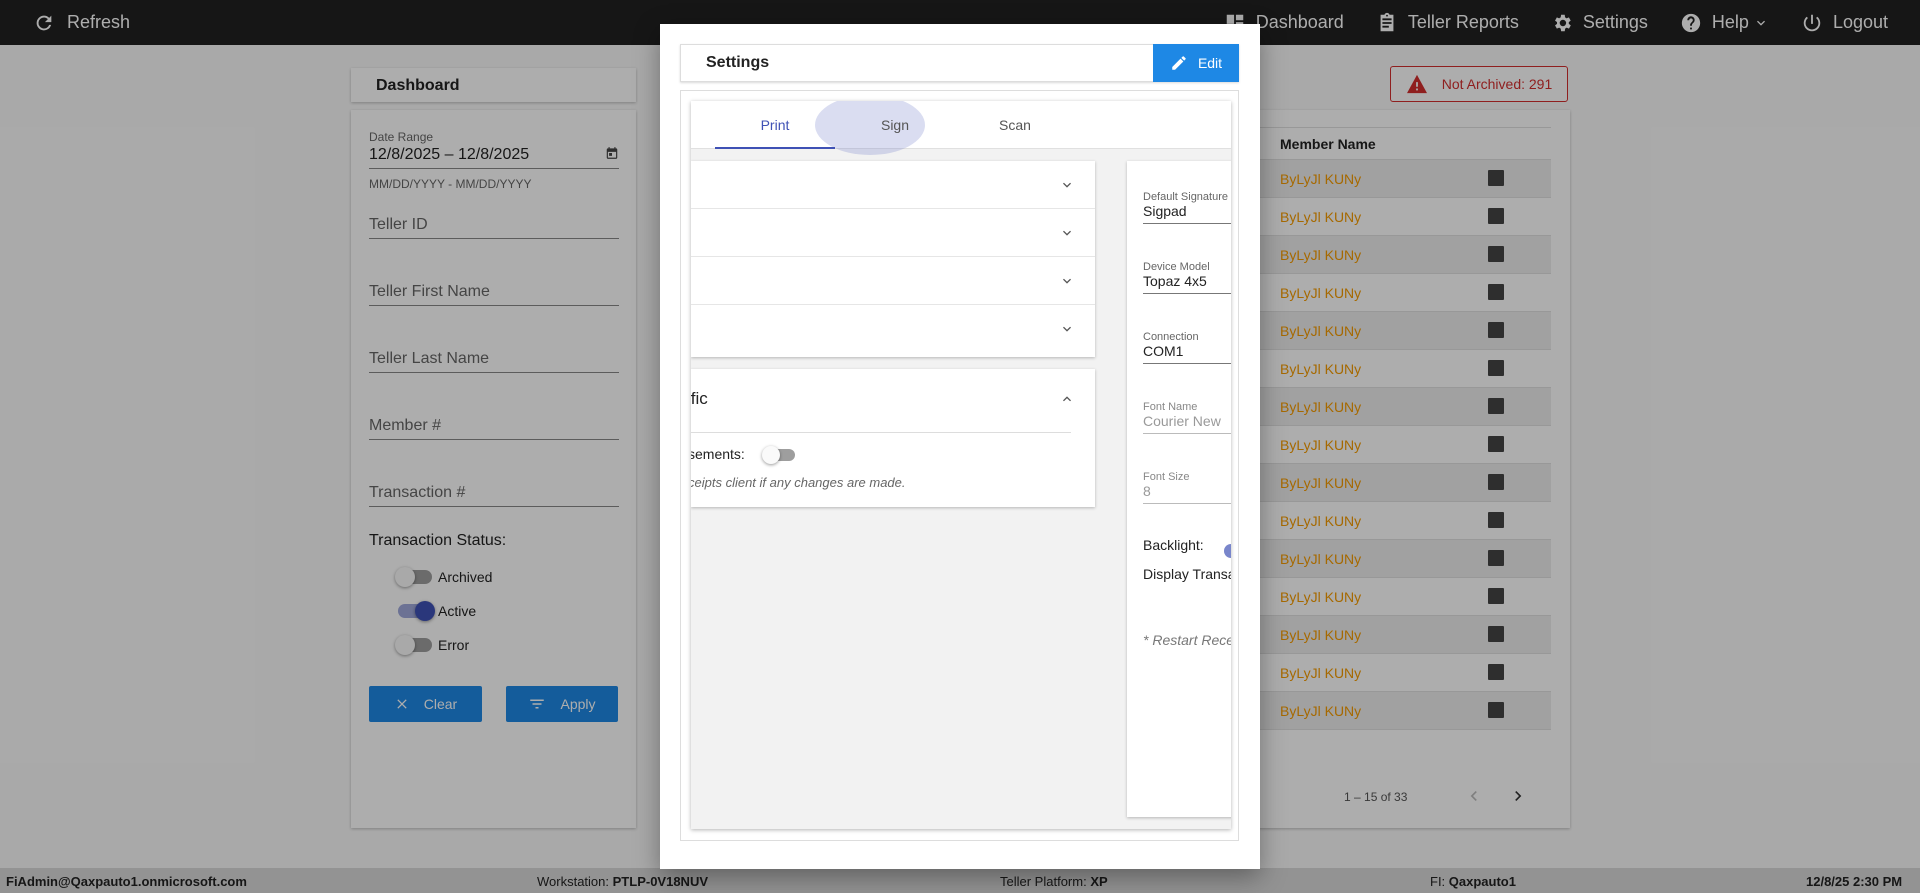 The height and width of the screenshot is (893, 1920). I want to click on device-model-value: Topaz 4x5, so click(1187, 283).